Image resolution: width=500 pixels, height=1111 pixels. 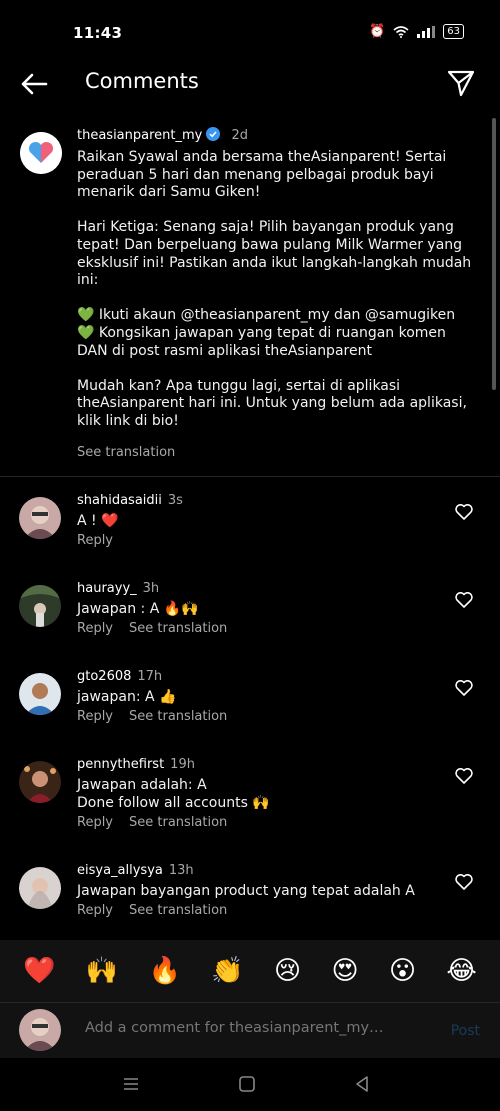 What do you see at coordinates (165, 971) in the screenshot?
I see `emoji-fire: 🔥` at bounding box center [165, 971].